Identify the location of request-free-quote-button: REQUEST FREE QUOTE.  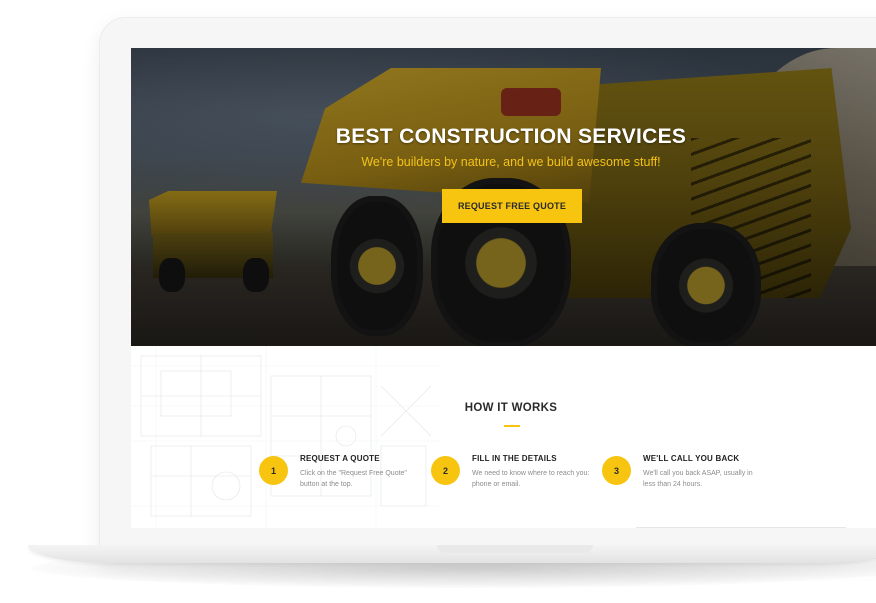
(512, 206).